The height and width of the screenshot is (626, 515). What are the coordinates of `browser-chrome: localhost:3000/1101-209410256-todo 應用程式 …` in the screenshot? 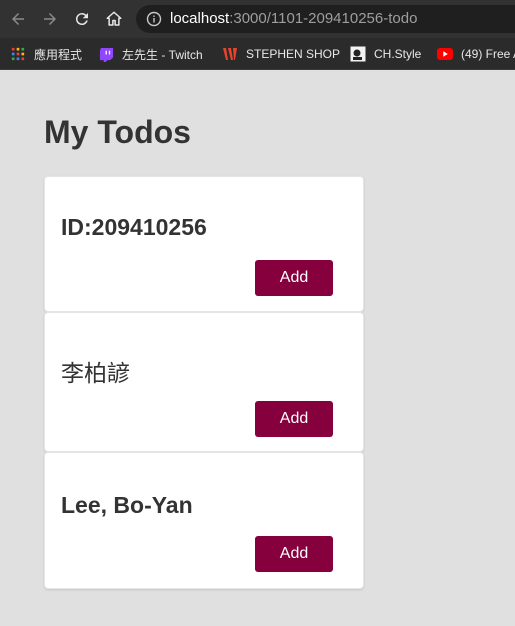 It's located at (257, 35).